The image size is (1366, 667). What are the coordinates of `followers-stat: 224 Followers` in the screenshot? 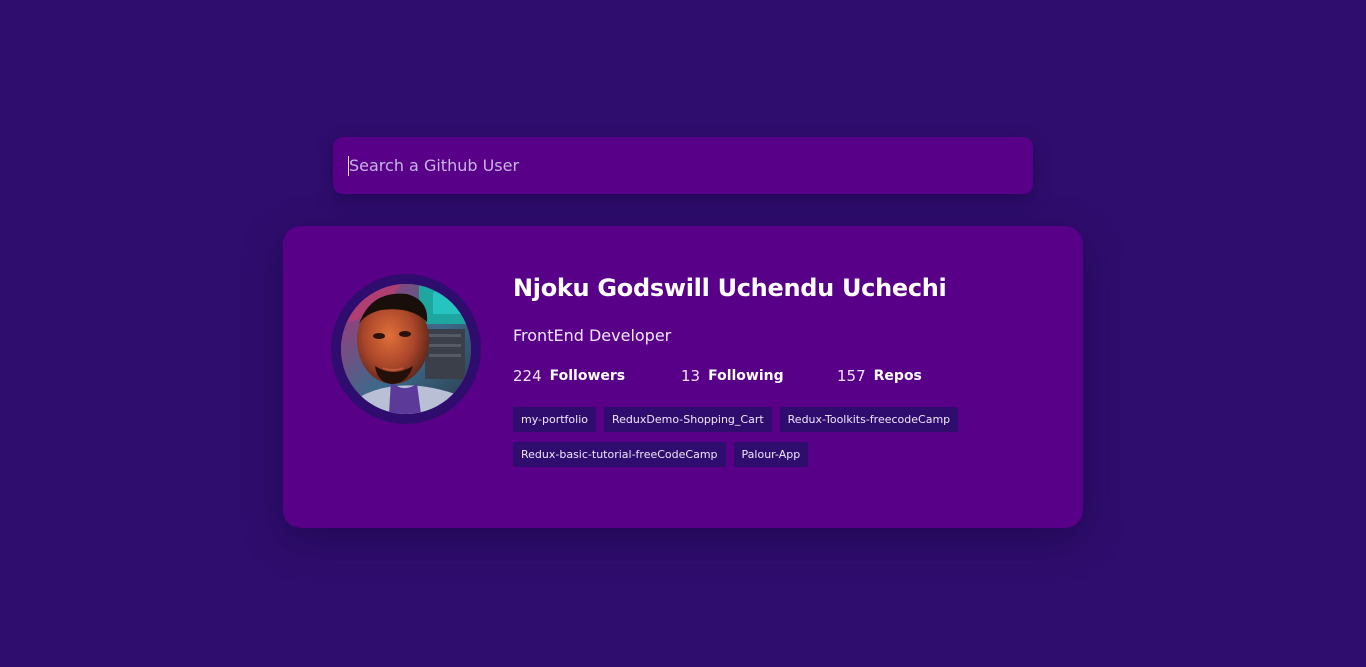 It's located at (597, 376).